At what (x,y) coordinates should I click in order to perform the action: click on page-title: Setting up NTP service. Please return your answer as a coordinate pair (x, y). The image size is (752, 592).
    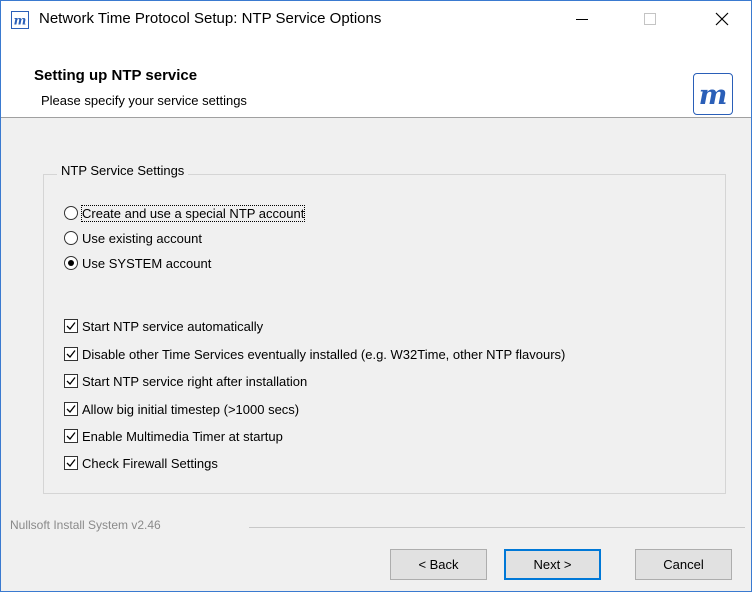
    Looking at the image, I should click on (116, 75).